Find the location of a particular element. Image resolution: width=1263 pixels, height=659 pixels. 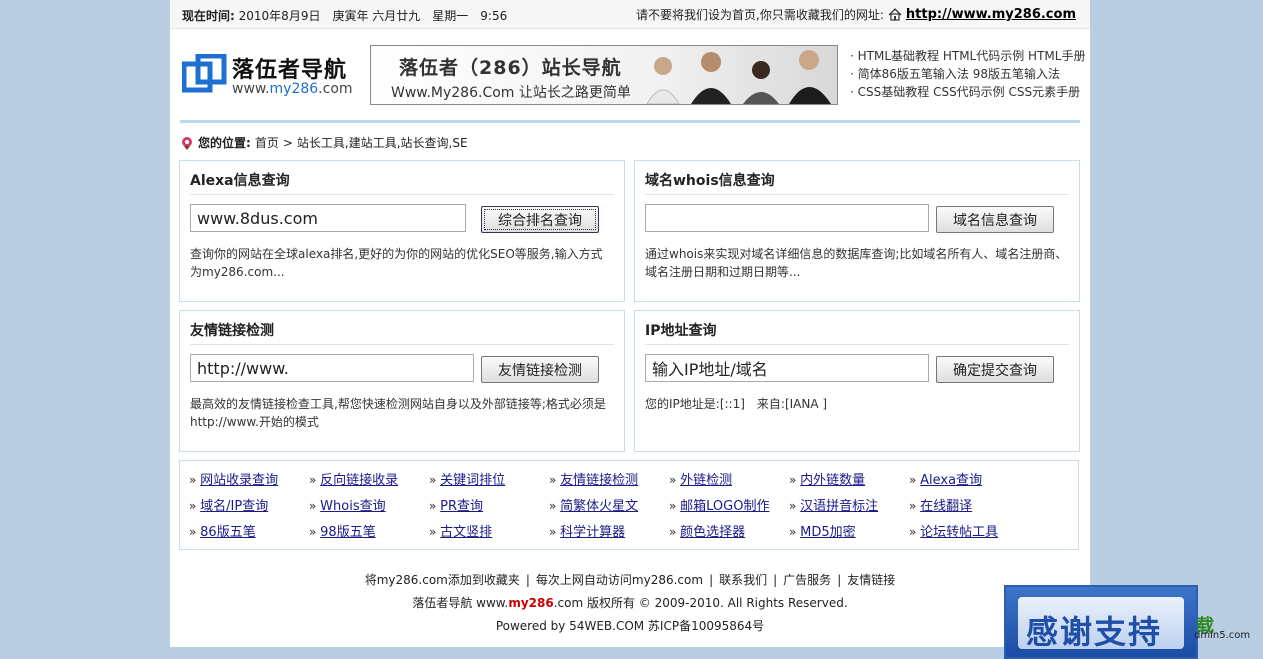

tool-link: 86版五笔 is located at coordinates (228, 532).